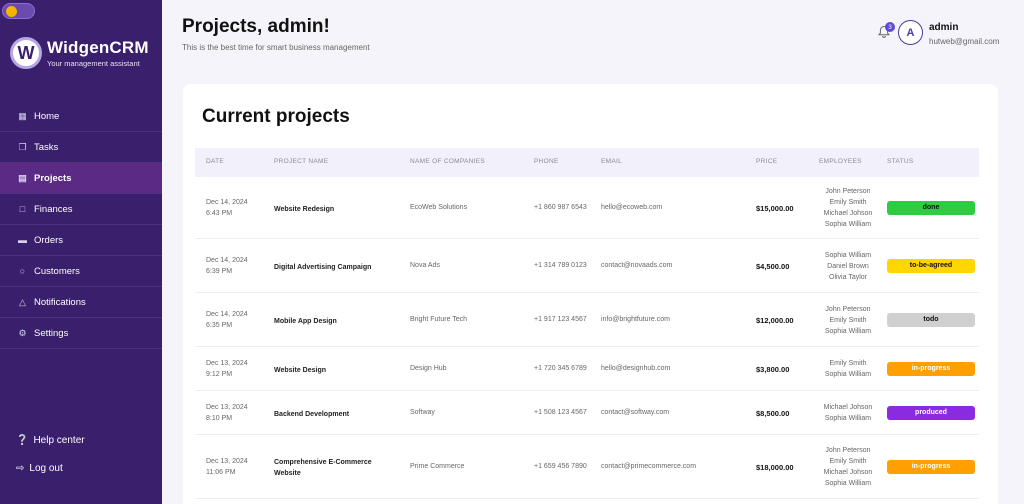 Image resolution: width=1024 pixels, height=504 pixels. Describe the element at coordinates (334, 414) in the screenshot. I see `project-name: Backend Development` at that location.